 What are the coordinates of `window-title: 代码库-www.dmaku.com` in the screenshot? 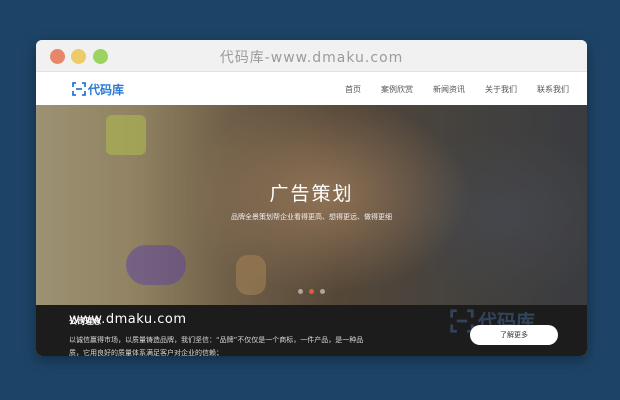 It's located at (311, 58).